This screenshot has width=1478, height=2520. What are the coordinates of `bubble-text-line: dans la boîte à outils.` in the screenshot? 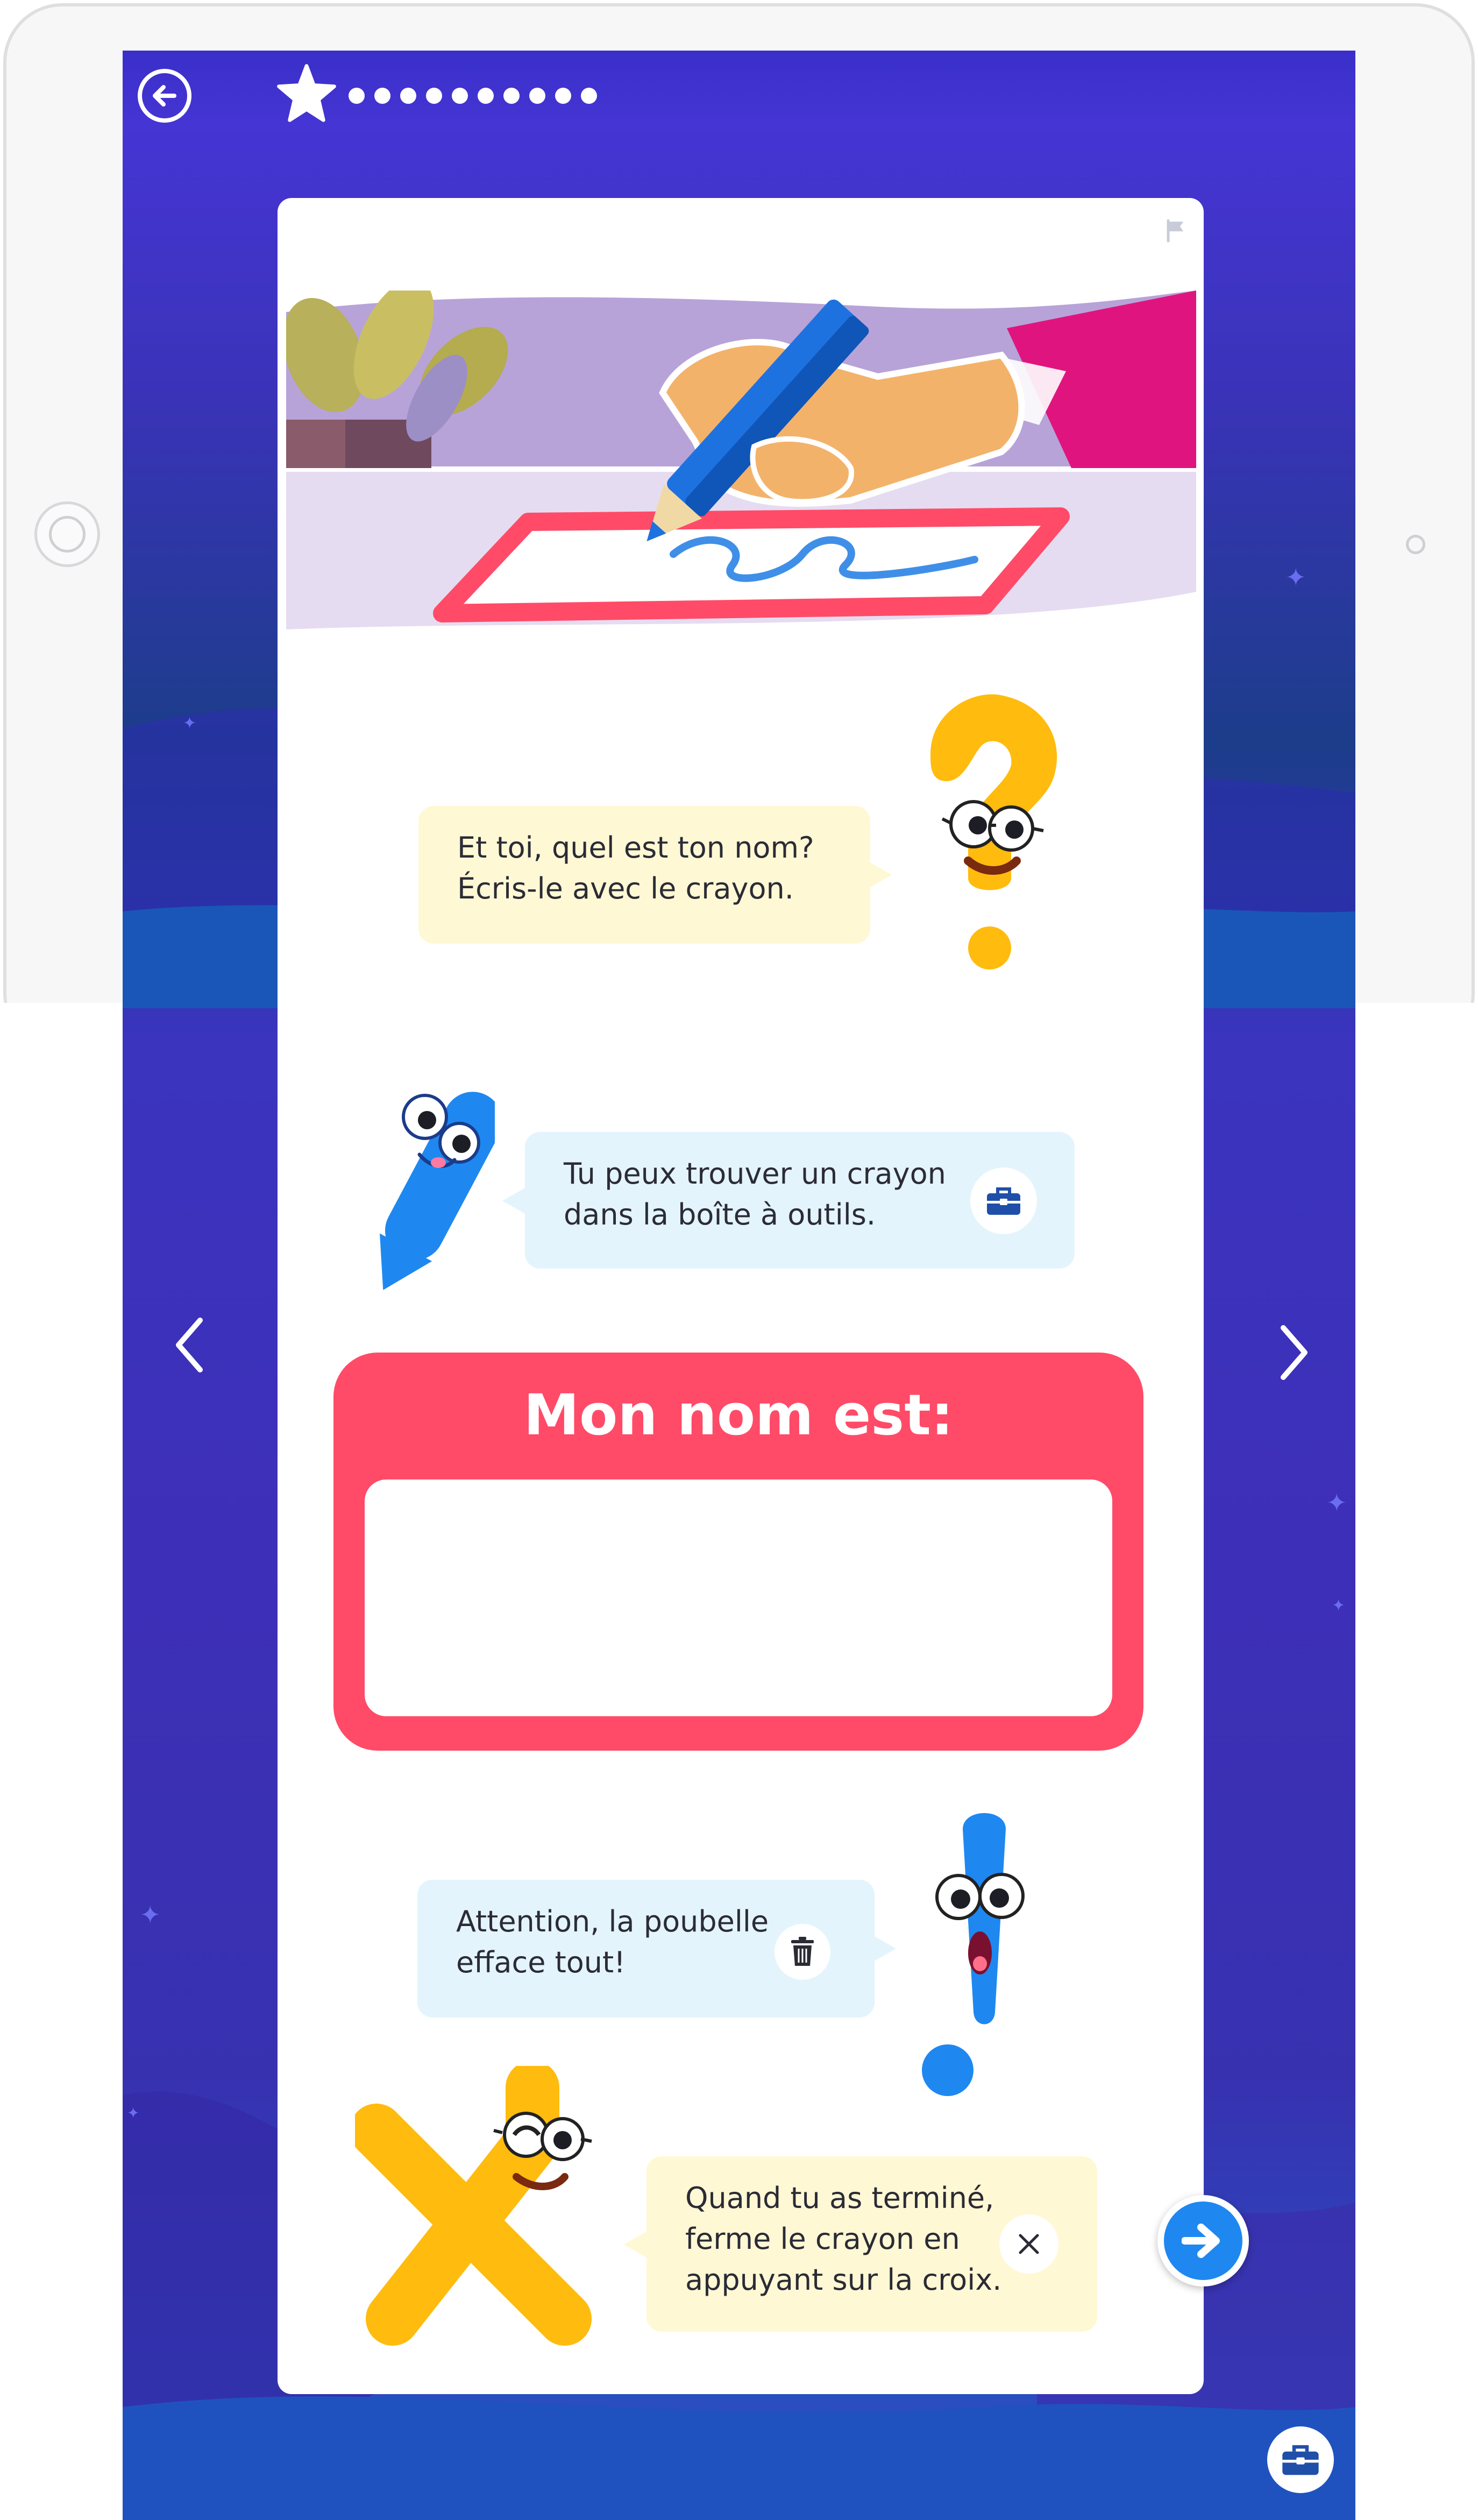 It's located at (720, 1215).